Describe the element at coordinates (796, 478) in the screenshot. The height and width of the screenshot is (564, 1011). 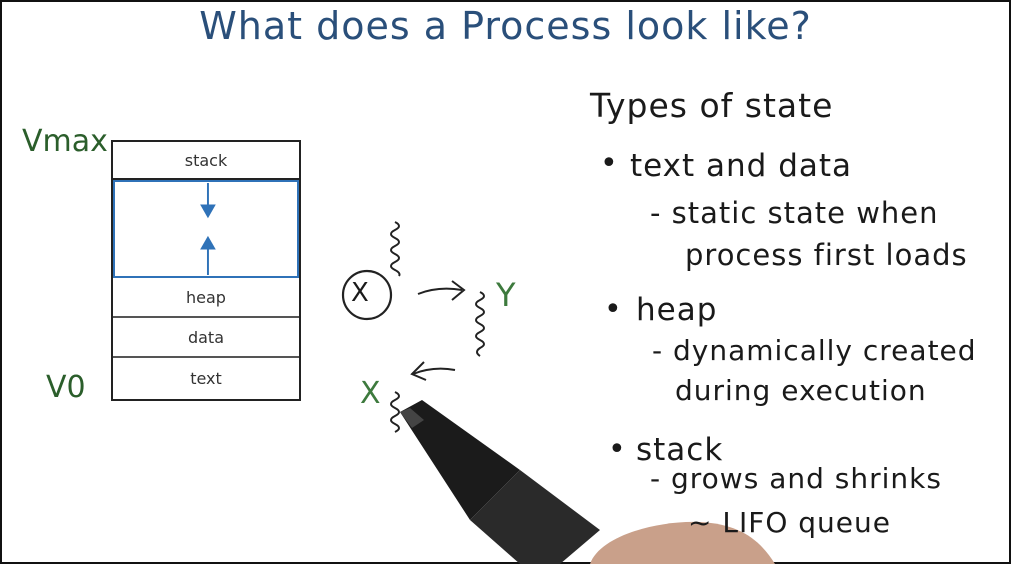
I see `notes-b3-sub1: - grows and shrinks` at that location.